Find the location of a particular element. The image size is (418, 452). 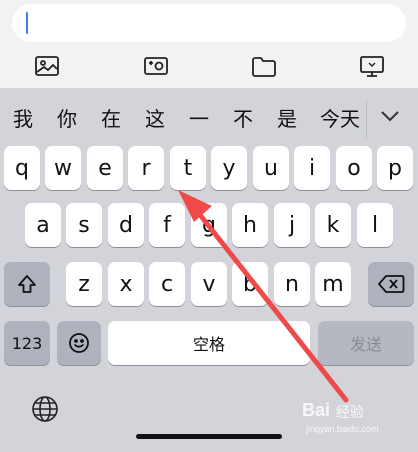

candidate-1: 你 is located at coordinates (67, 119).